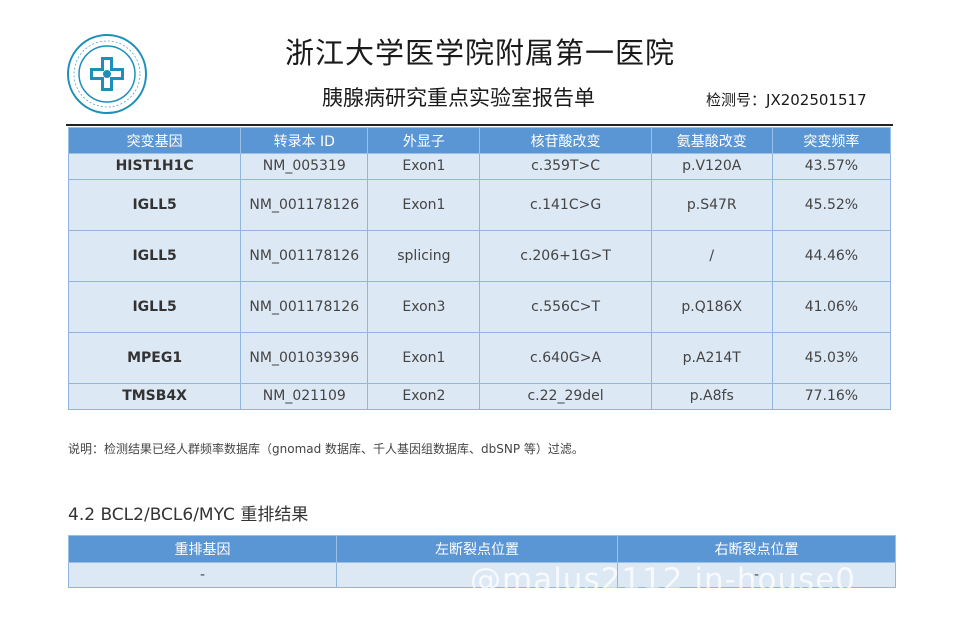 This screenshot has height=622, width=960. What do you see at coordinates (154, 396) in the screenshot?
I see `gene-cell: TMSB4X` at bounding box center [154, 396].